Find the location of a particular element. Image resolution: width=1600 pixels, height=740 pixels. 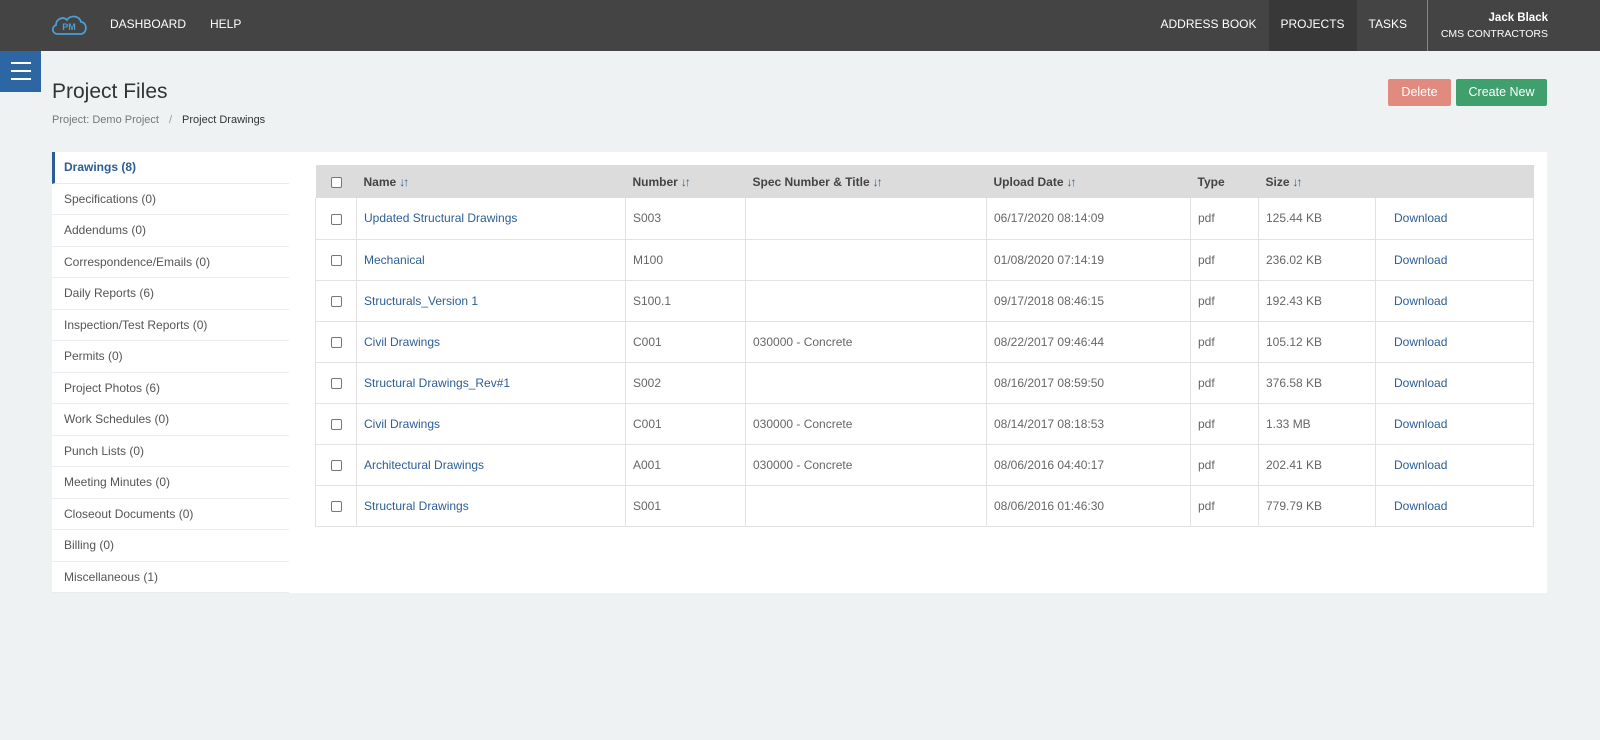

cell-type: pdf is located at coordinates (1224, 382).